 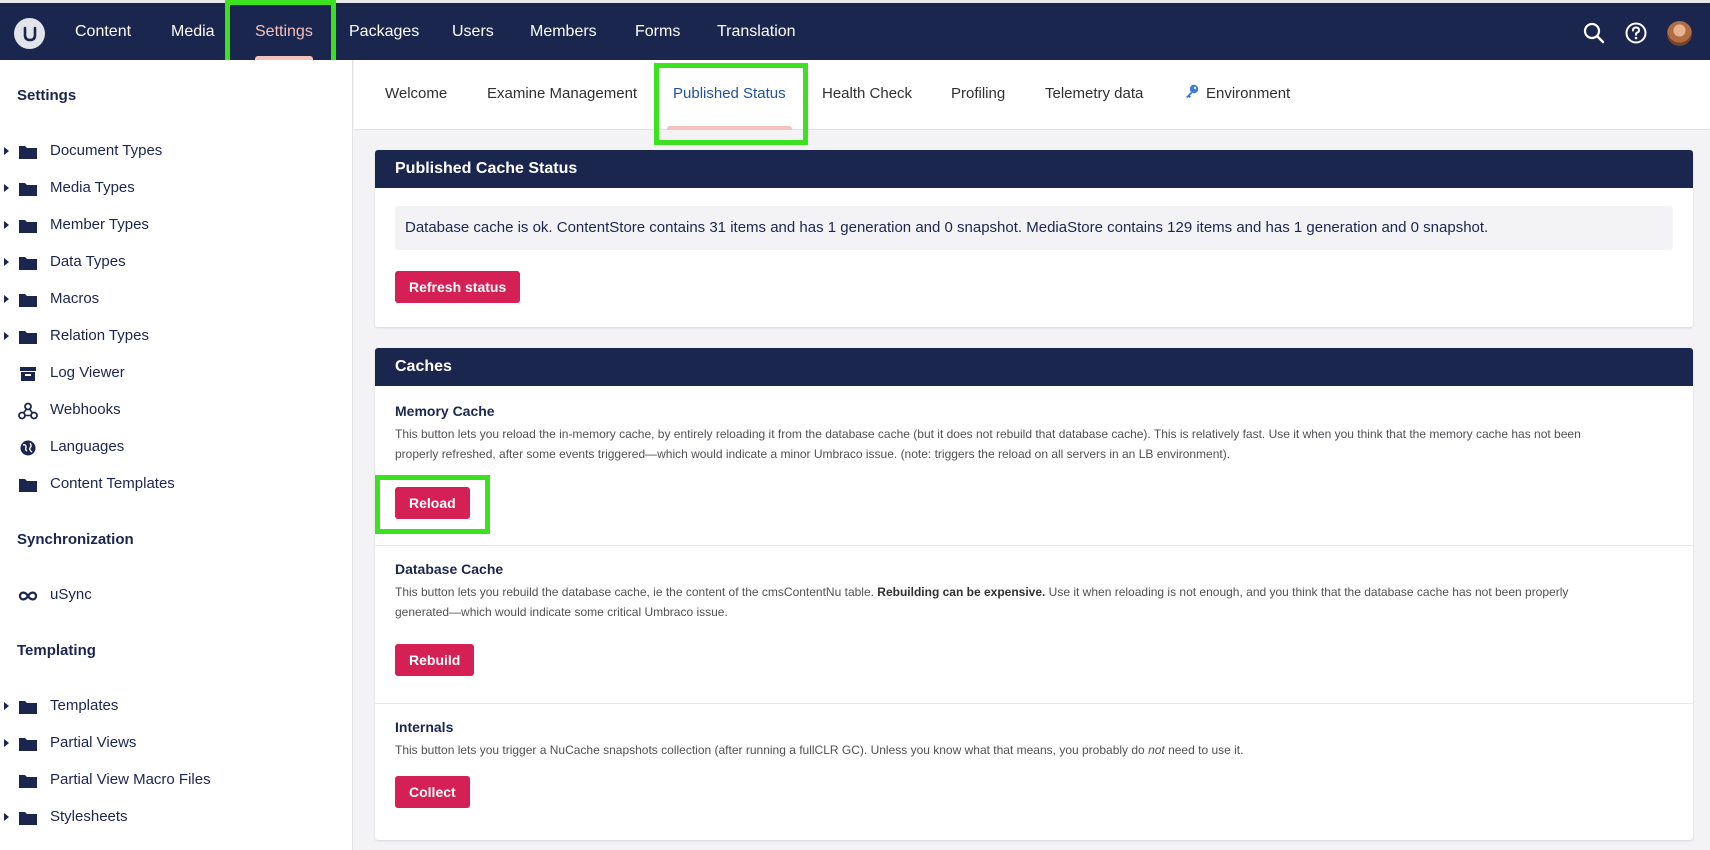 I want to click on sidebar-item-stylesheets: Stylesheets, so click(x=176, y=817).